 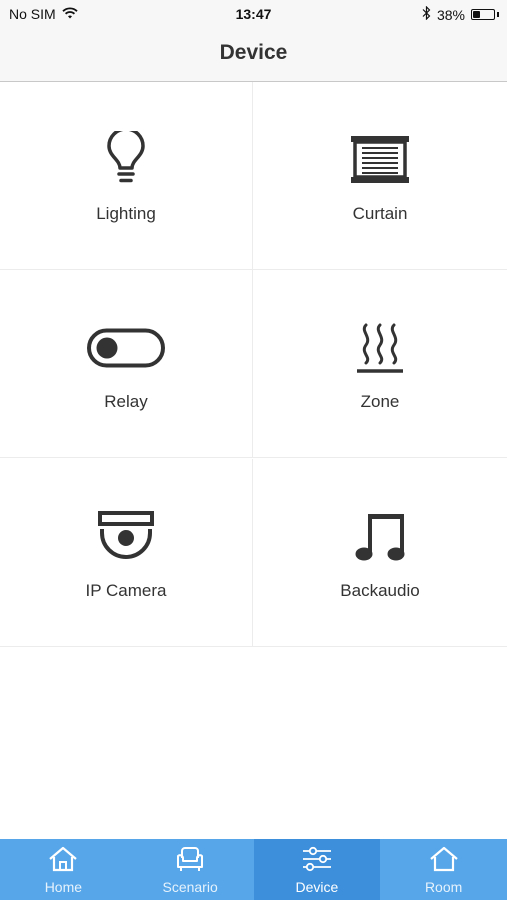 I want to click on sliders-icon, so click(x=317, y=860).